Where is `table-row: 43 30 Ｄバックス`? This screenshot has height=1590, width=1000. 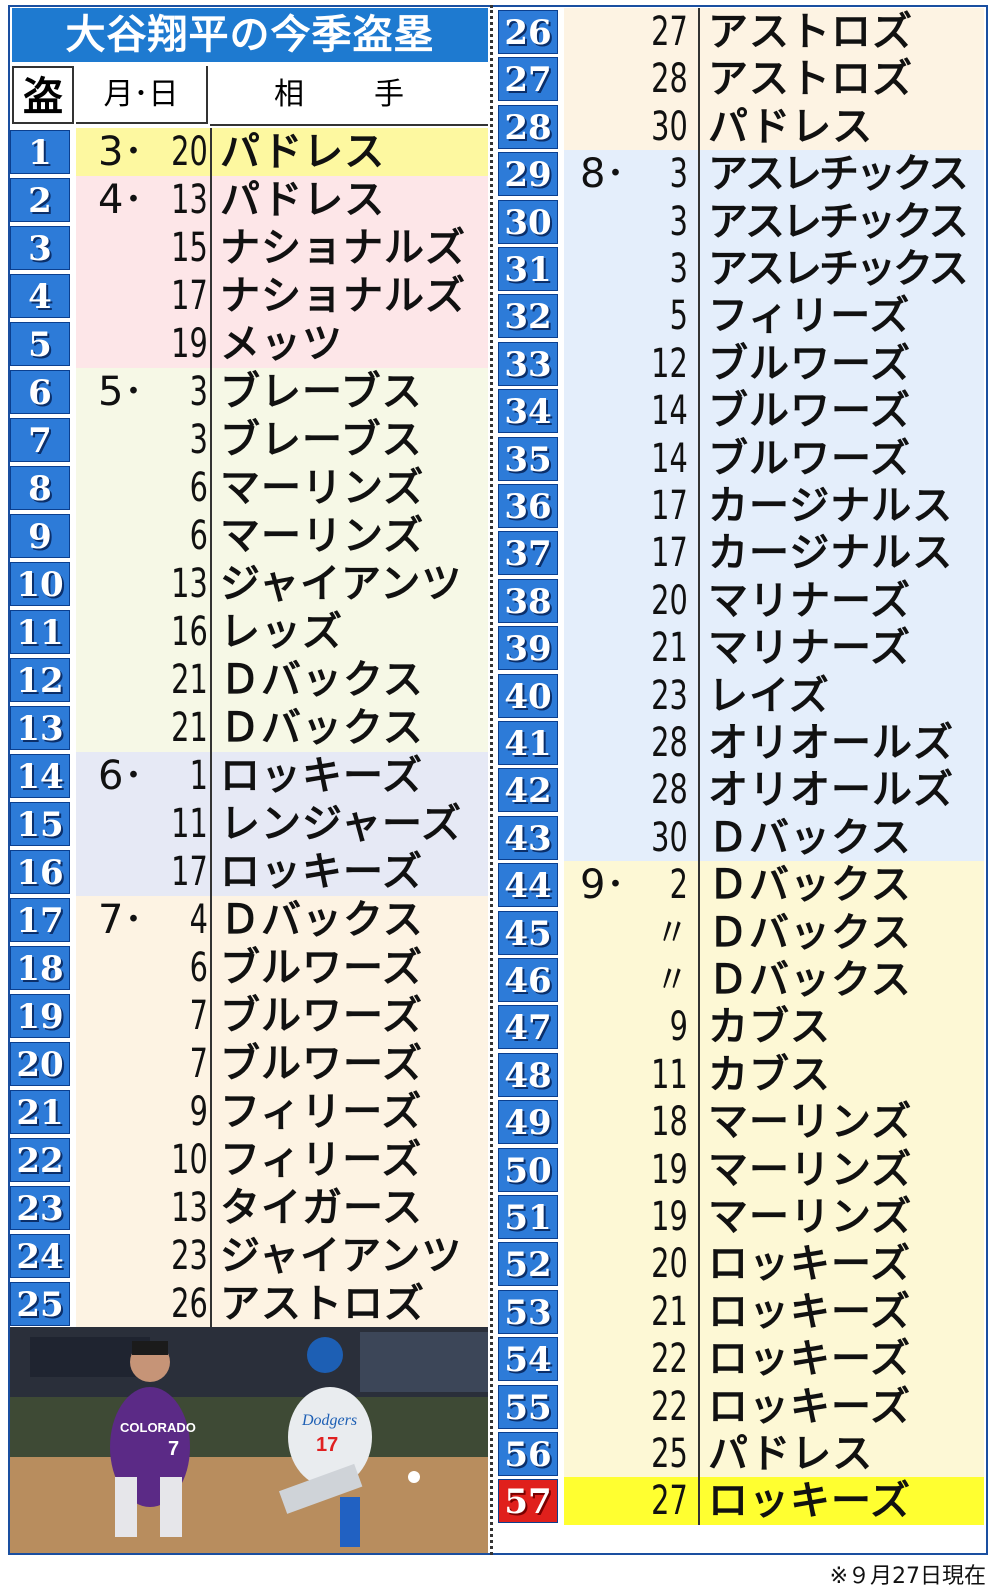
table-row: 43 30 Ｄバックス is located at coordinates (741, 837).